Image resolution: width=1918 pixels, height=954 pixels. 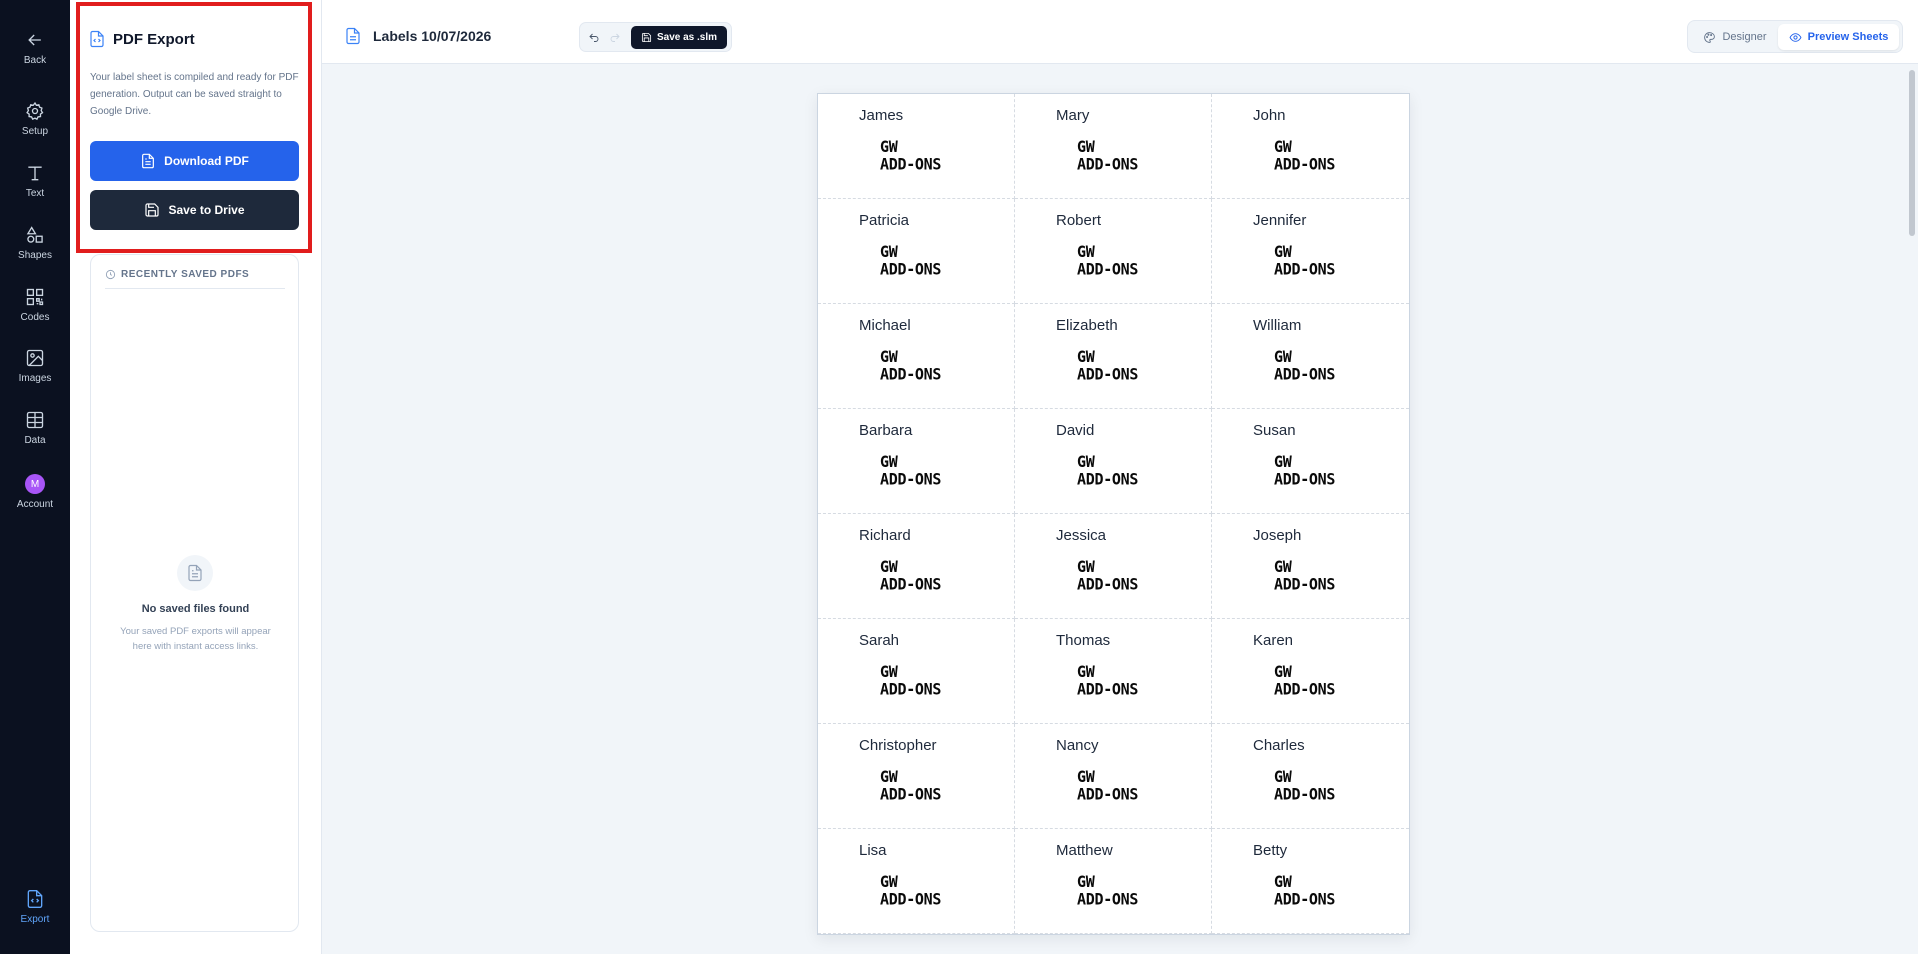 What do you see at coordinates (206, 210) in the screenshot?
I see `save-to-drive-label: Save to Drive` at bounding box center [206, 210].